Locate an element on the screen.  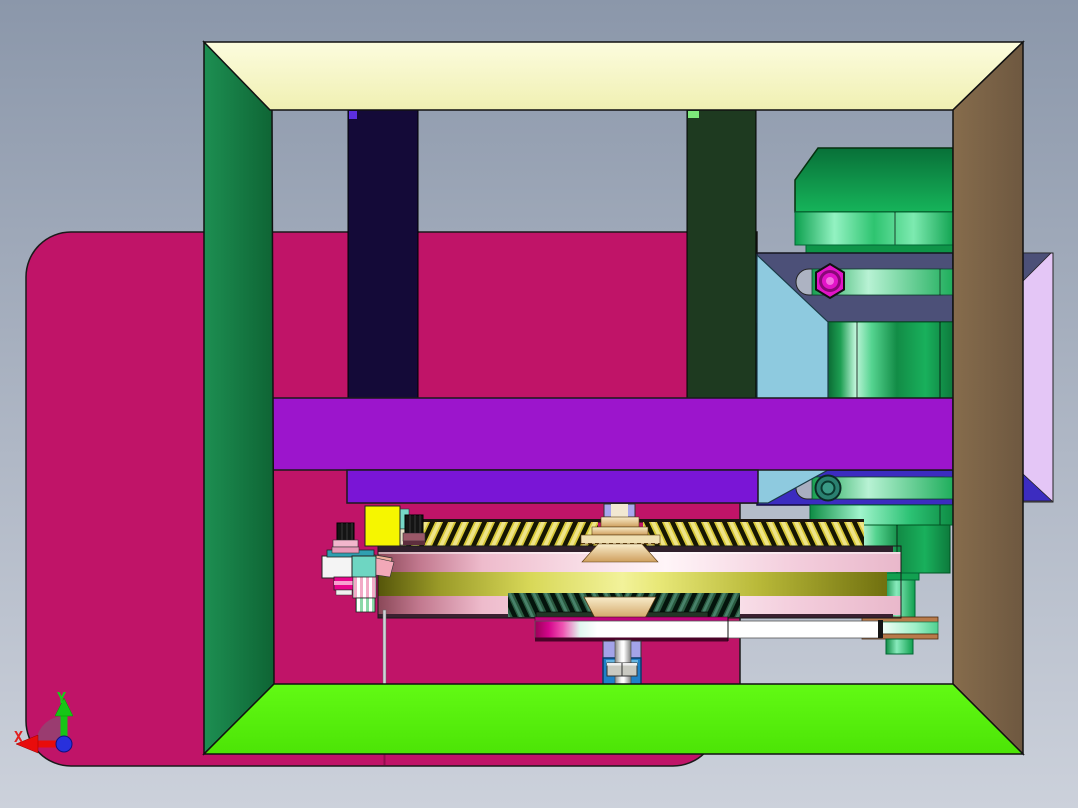
gear-wheel-assembly is located at coordinates (635, 562).